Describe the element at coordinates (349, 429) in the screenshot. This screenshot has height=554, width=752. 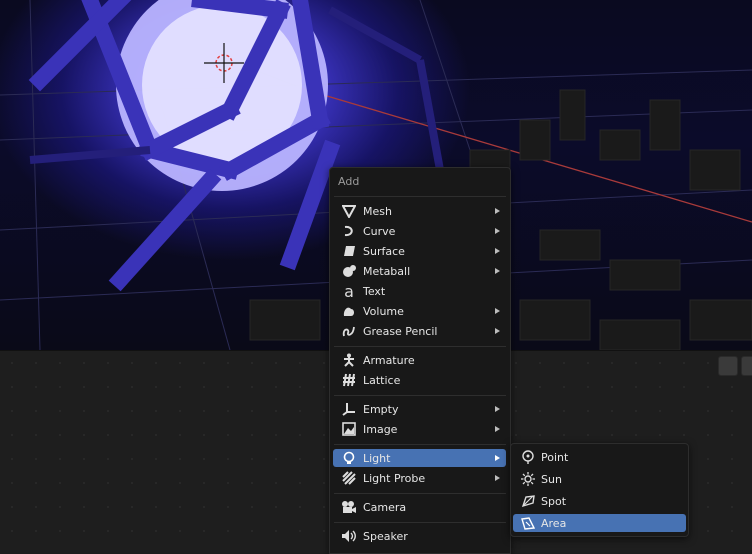
I see `image-icon` at that location.